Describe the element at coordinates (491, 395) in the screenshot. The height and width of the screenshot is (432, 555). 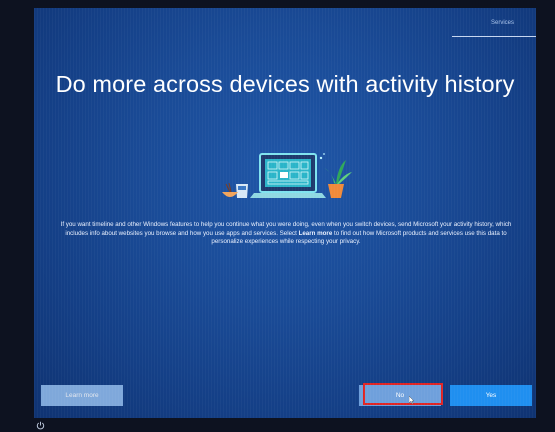
I see `yes-button: Yes` at that location.